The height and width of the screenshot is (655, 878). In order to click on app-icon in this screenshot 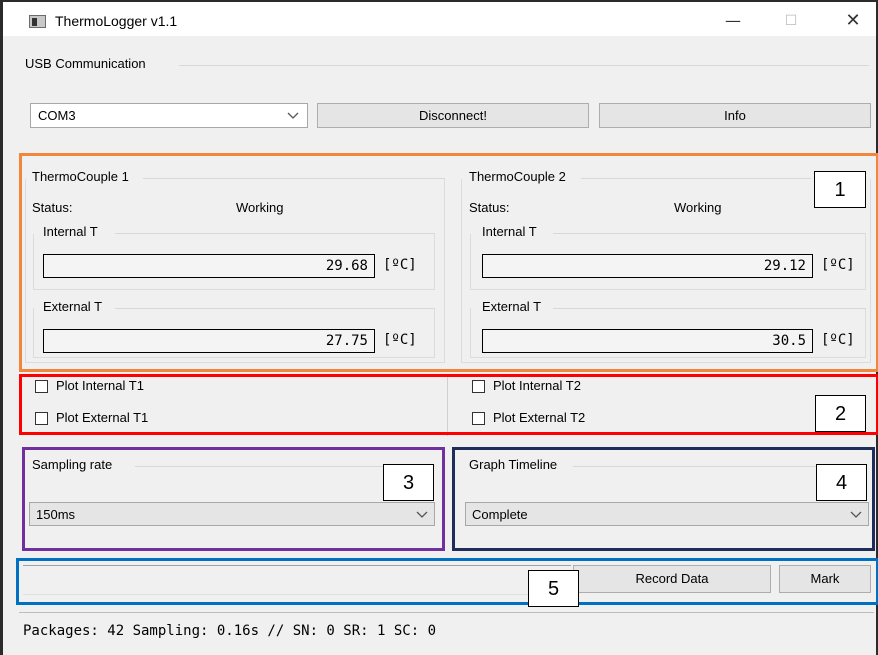, I will do `click(37, 21)`.